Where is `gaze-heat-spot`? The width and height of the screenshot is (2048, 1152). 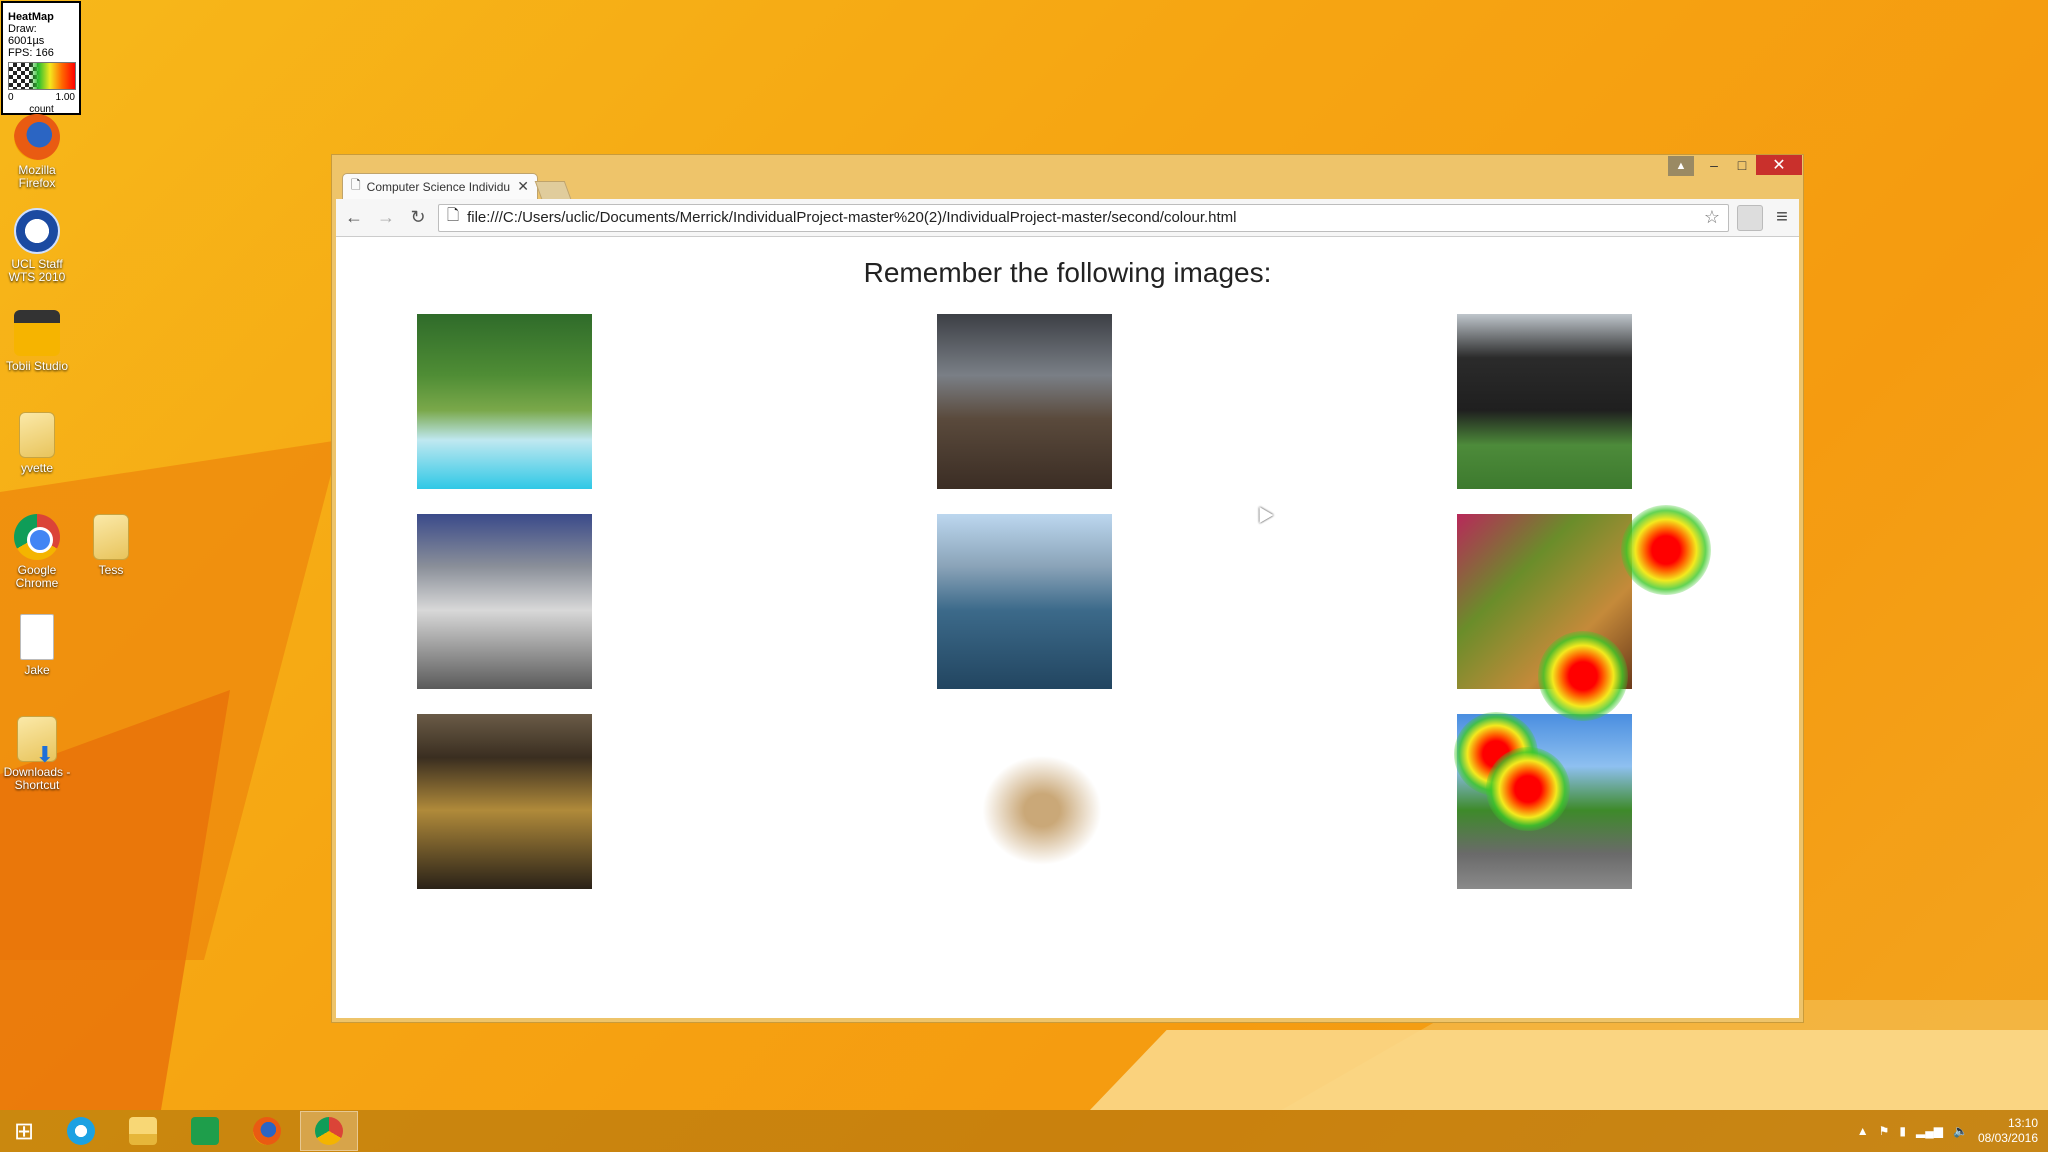 gaze-heat-spot is located at coordinates (1666, 550).